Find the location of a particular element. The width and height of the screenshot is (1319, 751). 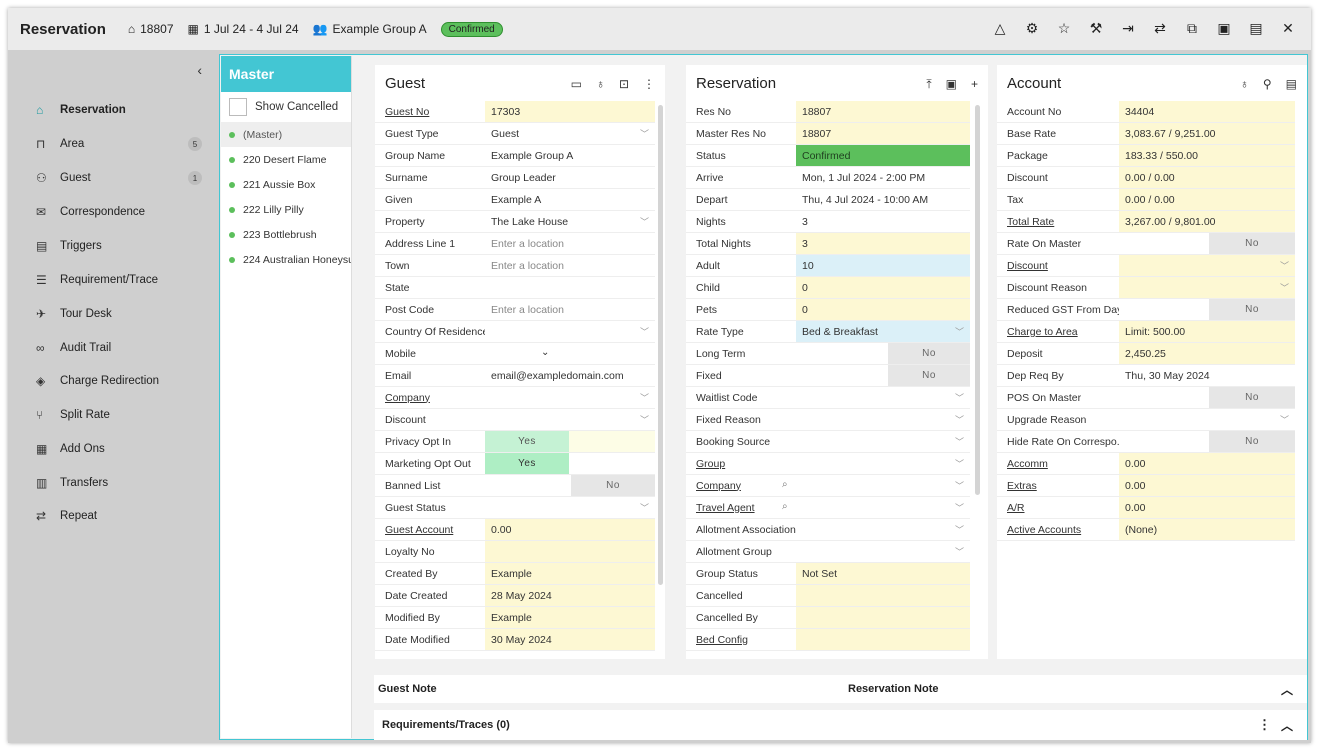

field-label: Charge to Area is located at coordinates (1058, 331).